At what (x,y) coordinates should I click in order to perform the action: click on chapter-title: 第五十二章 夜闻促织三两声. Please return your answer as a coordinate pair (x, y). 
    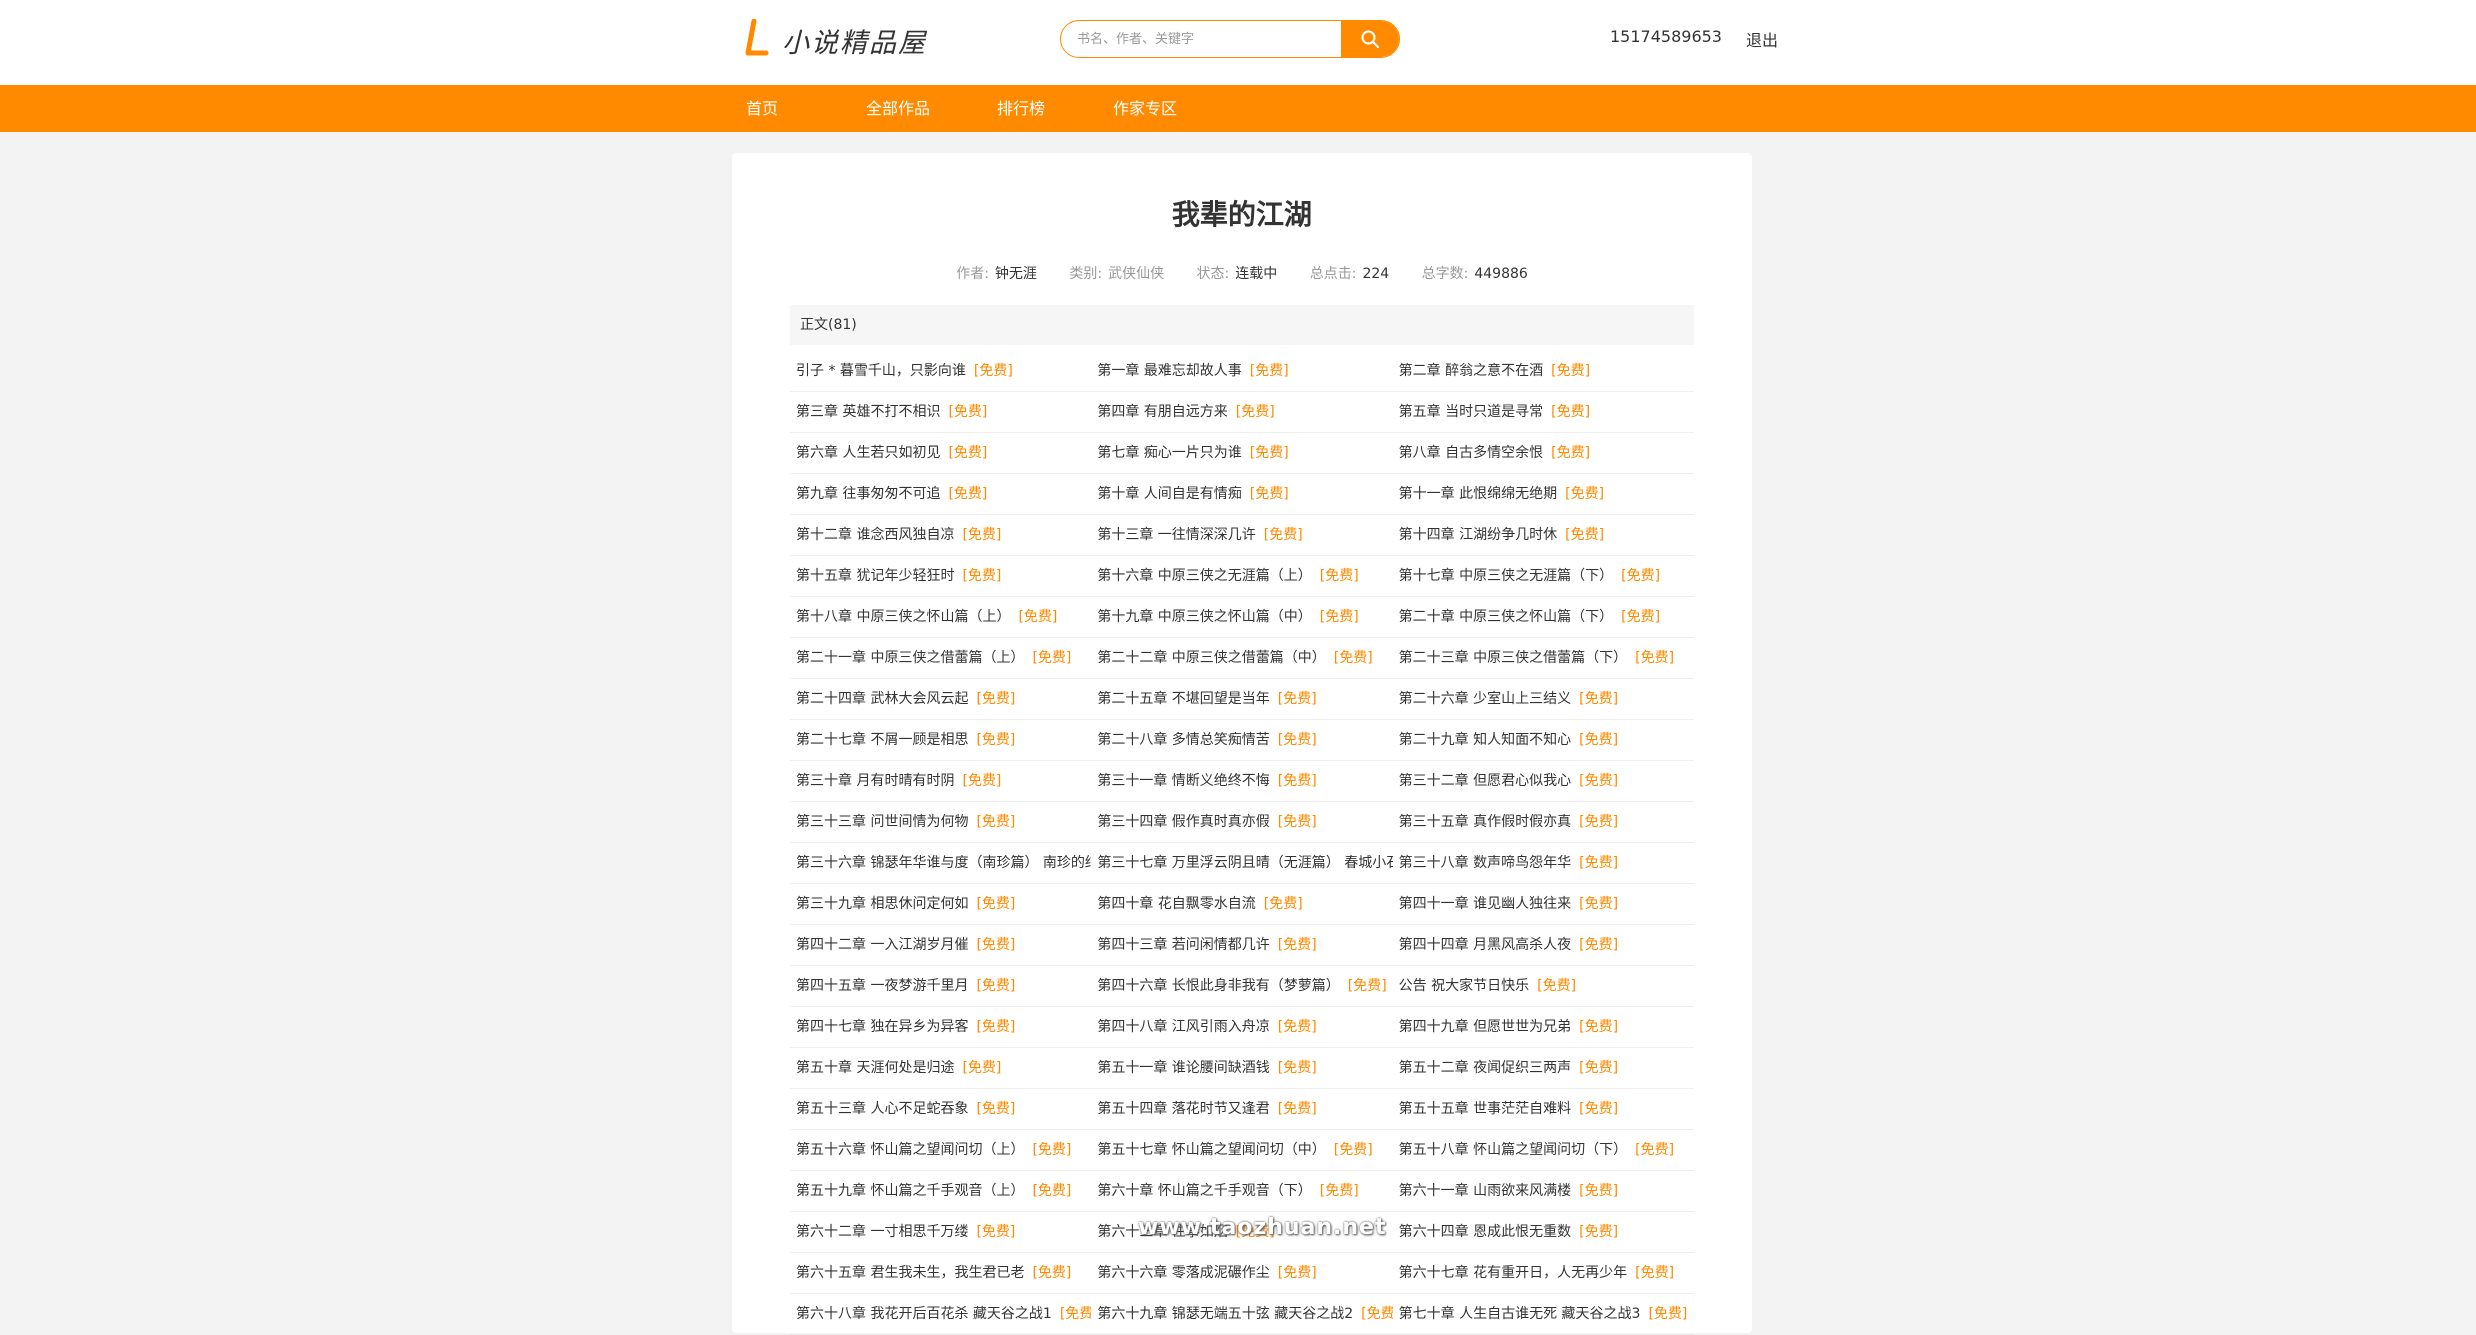
    Looking at the image, I should click on (1485, 1068).